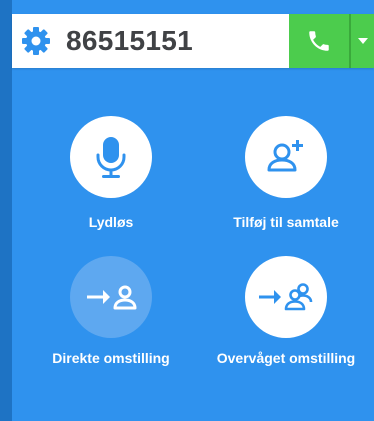 The width and height of the screenshot is (374, 421). I want to click on add-user-icon, so click(285, 156).